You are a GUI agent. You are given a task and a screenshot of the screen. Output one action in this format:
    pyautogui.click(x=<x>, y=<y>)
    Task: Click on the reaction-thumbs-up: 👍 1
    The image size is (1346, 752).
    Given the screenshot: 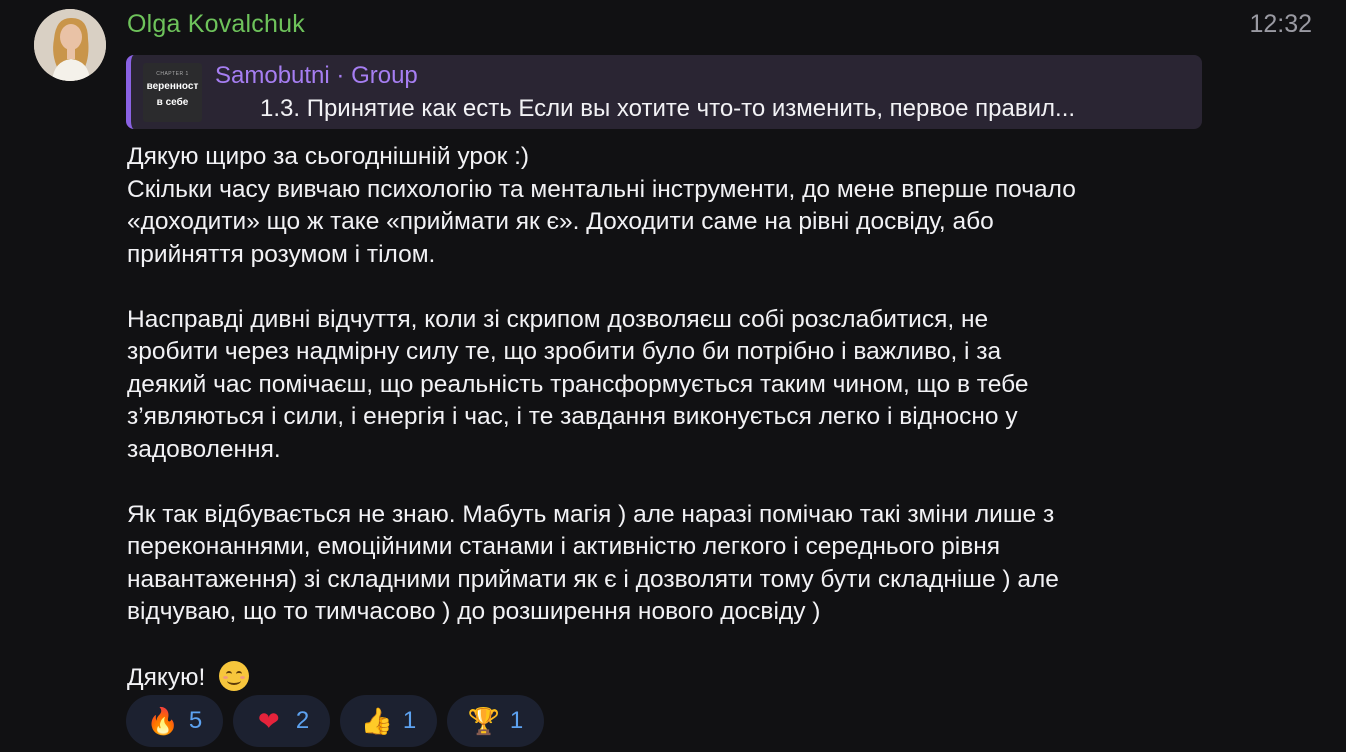 What is the action you would take?
    pyautogui.click(x=388, y=721)
    